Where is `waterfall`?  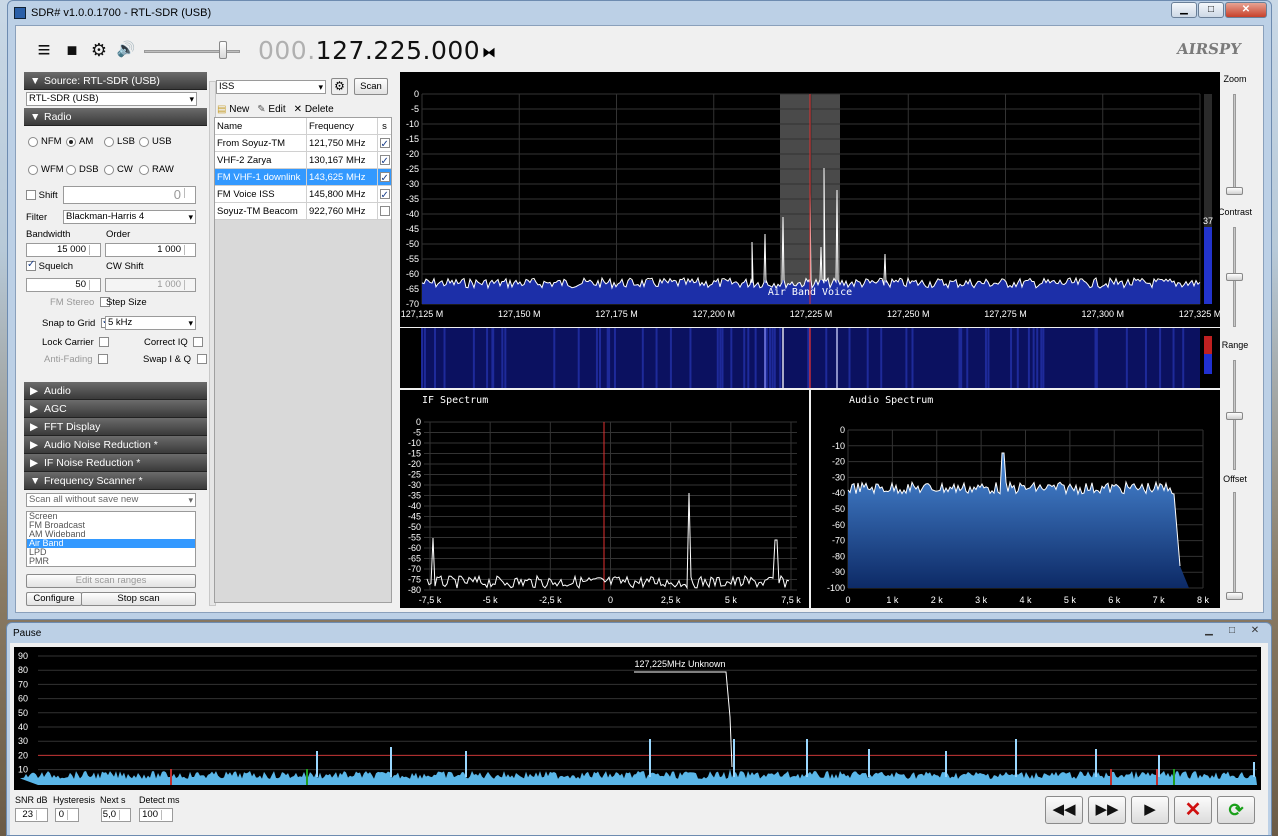 waterfall is located at coordinates (810, 358).